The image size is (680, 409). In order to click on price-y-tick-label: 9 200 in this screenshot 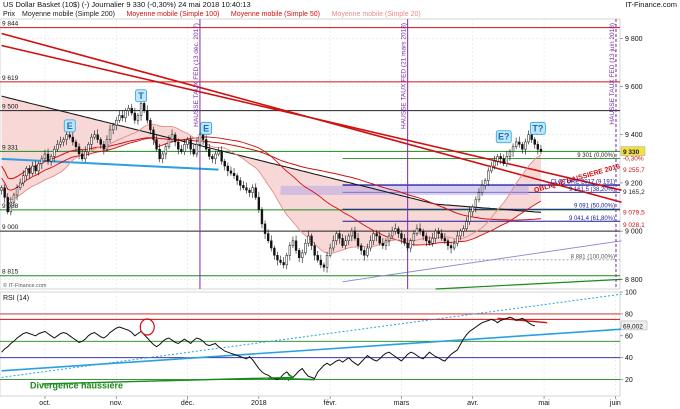, I will do `click(634, 183)`.